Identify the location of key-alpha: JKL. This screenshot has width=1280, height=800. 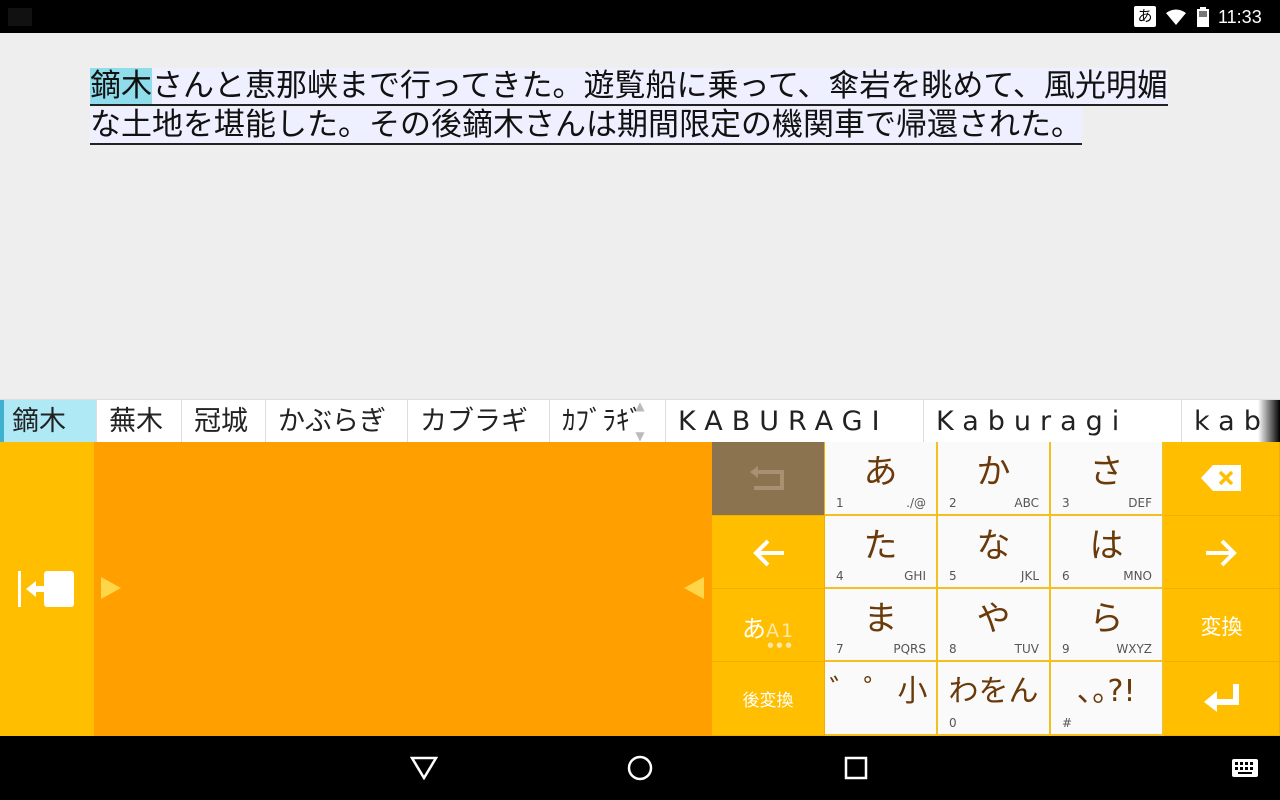
(1029, 576).